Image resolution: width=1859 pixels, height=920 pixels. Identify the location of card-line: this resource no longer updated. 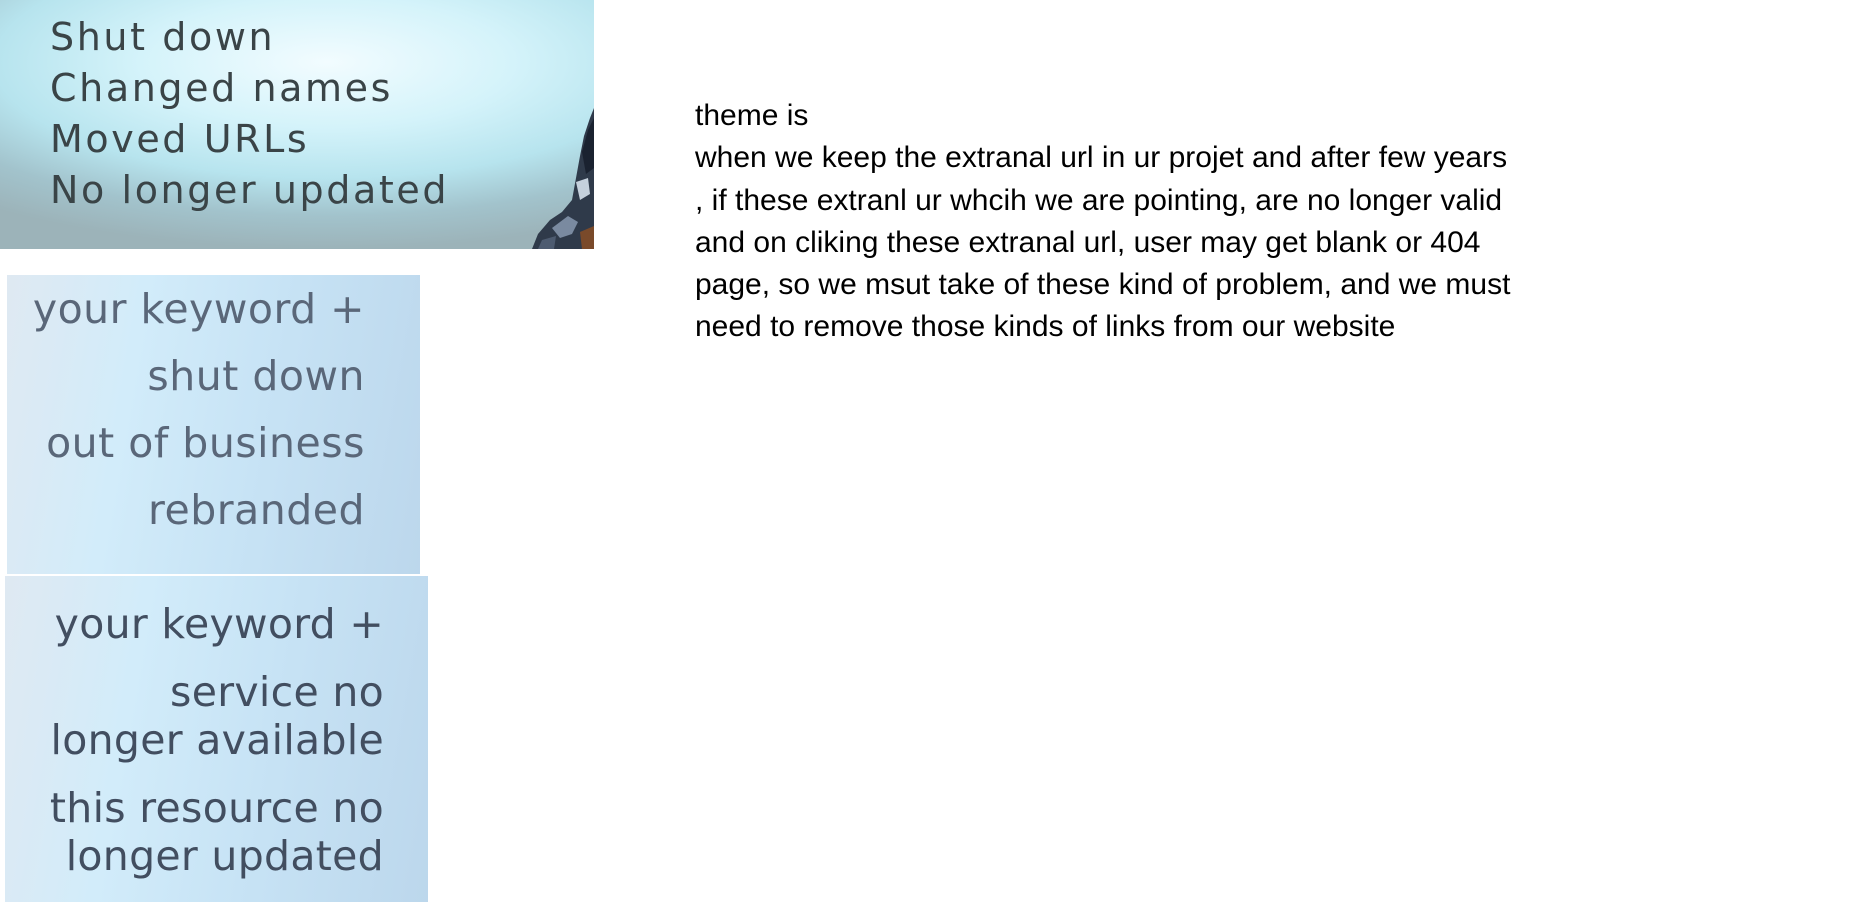
(216, 832).